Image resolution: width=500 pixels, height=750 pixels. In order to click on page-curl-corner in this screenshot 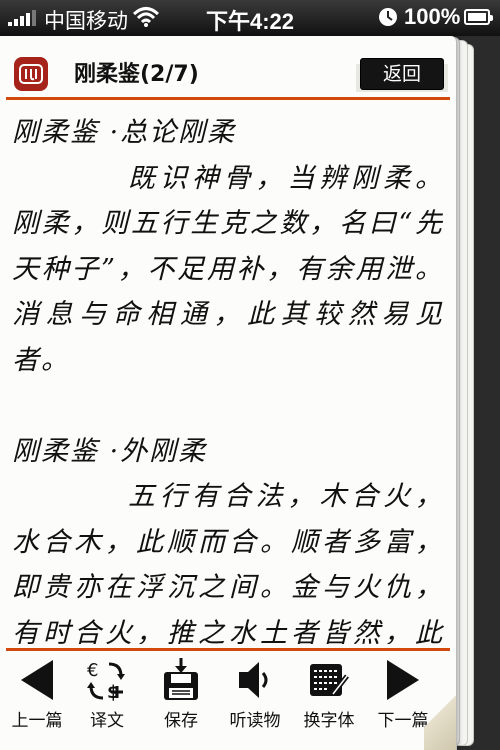, I will do `click(440, 720)`.